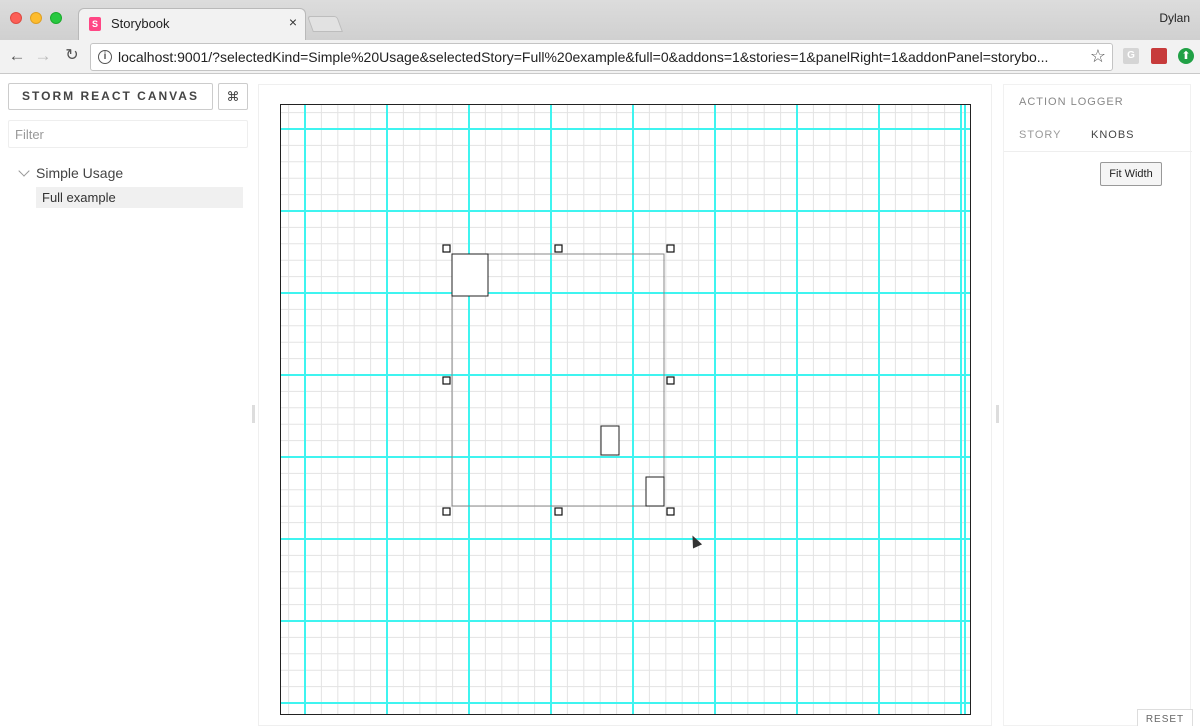 The image size is (1200, 726). I want to click on reload-icon: ↻, so click(72, 56).